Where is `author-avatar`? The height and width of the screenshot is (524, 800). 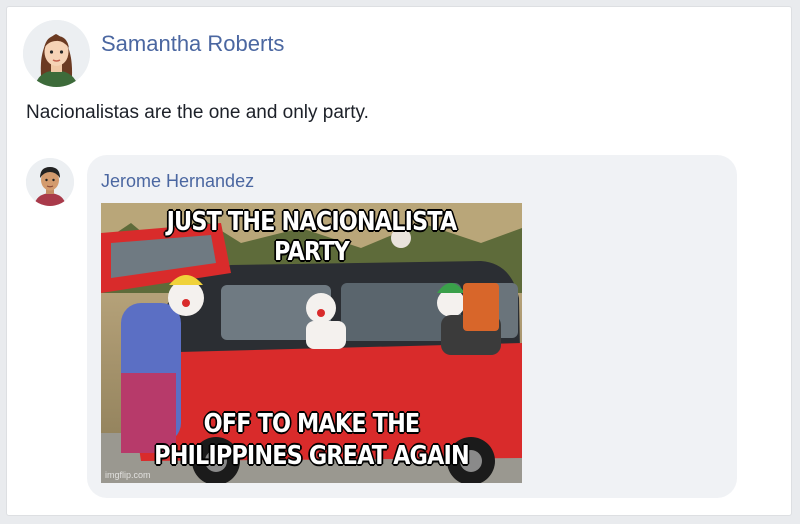 author-avatar is located at coordinates (56, 53).